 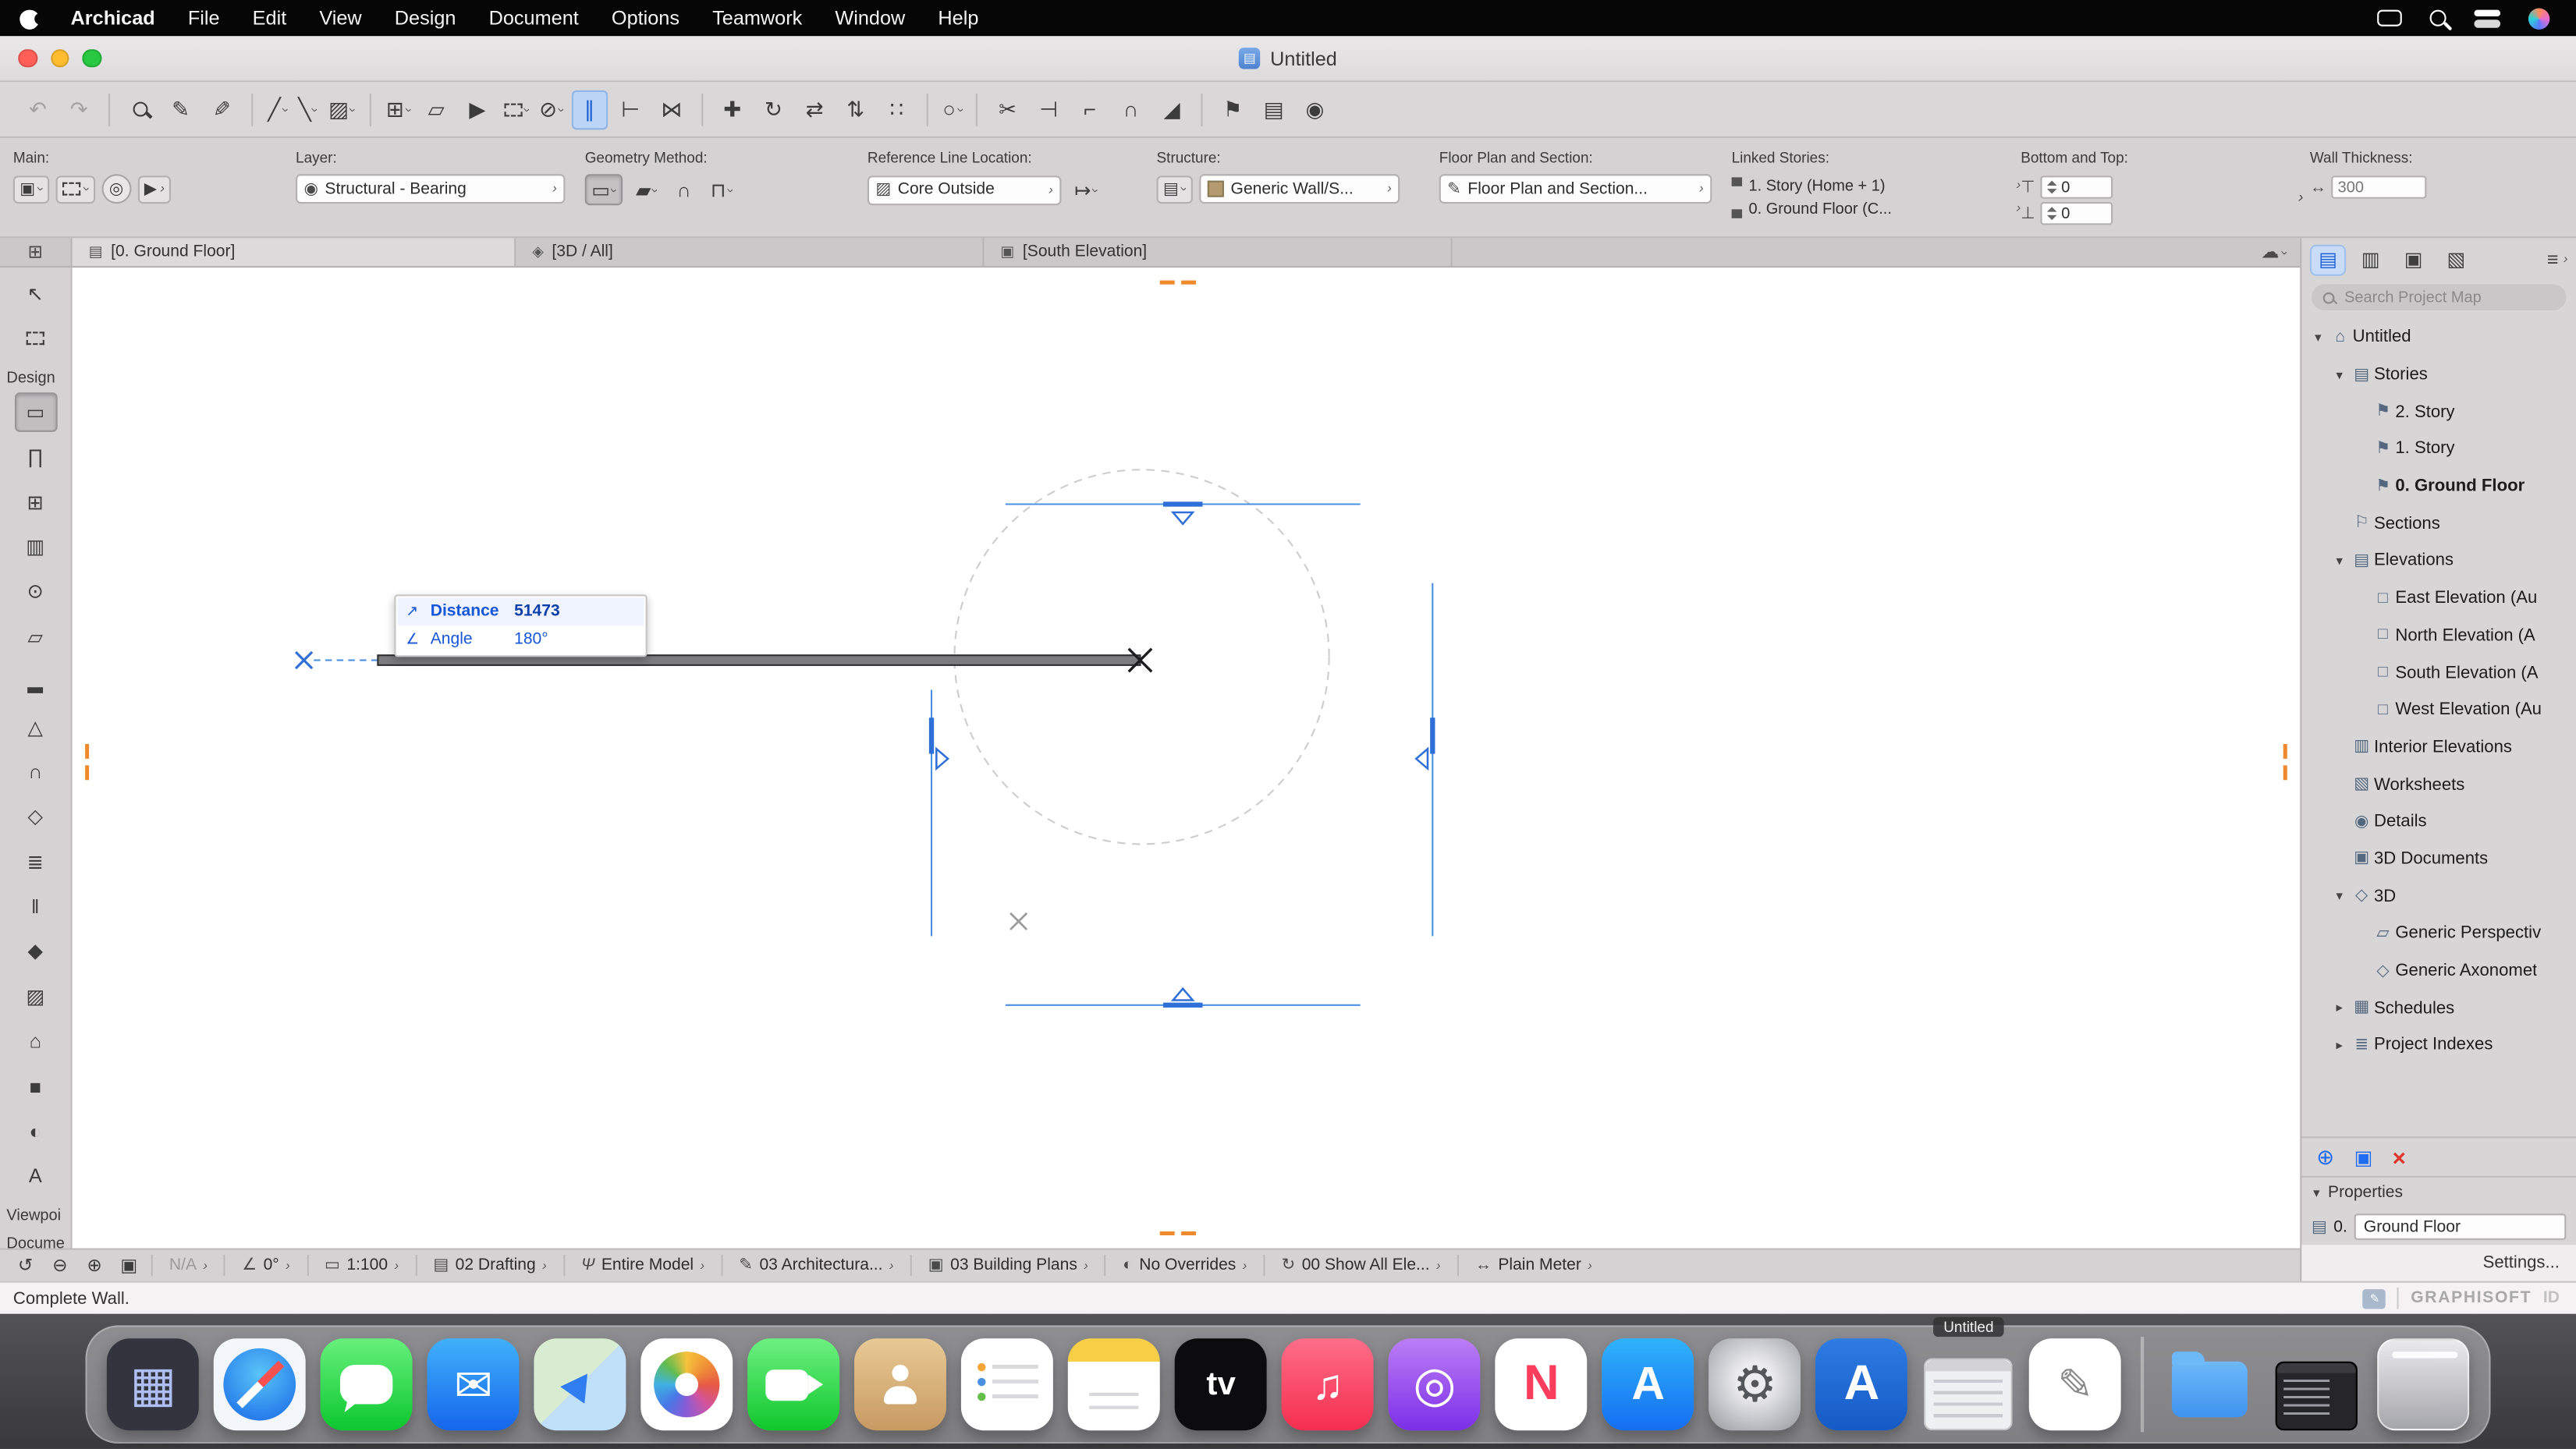 I want to click on gravity-button: ◎, so click(x=116, y=189).